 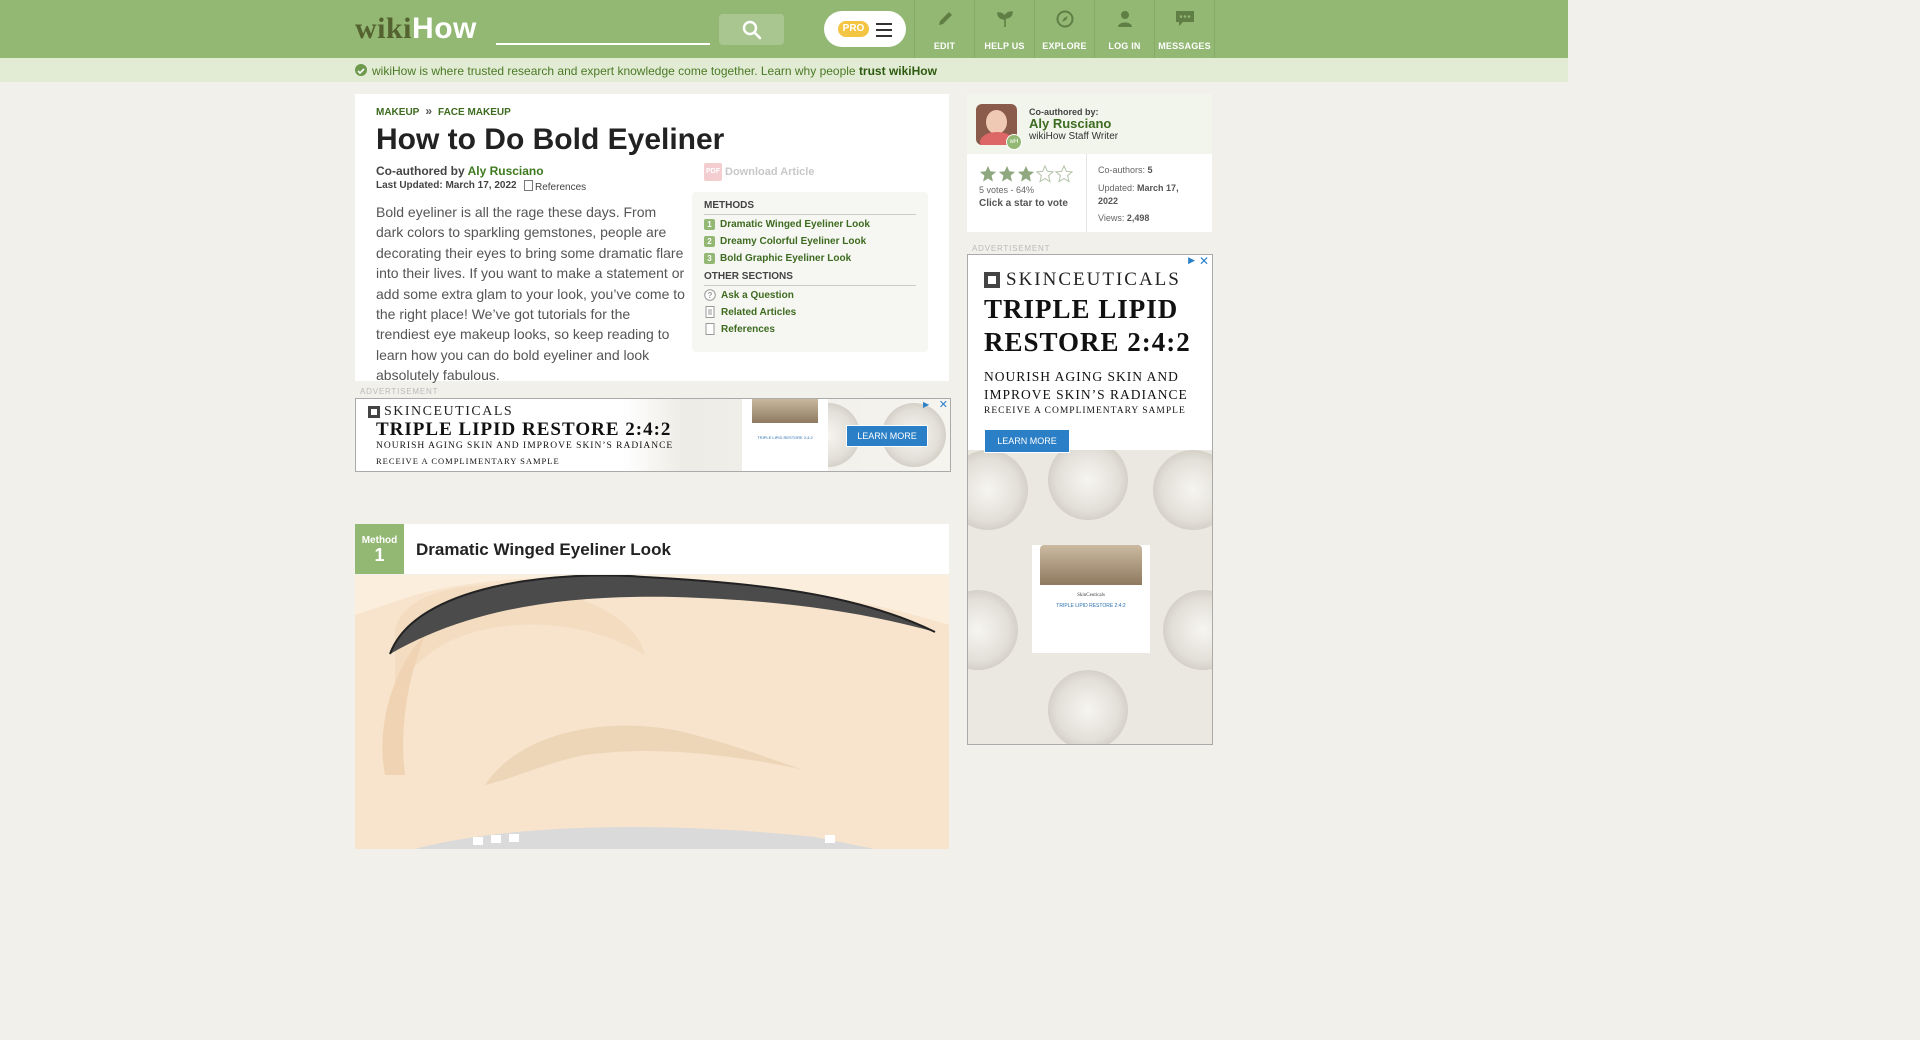 What do you see at coordinates (460, 171) in the screenshot?
I see `coauthored-line: Co-authored by Aly Rusciano` at bounding box center [460, 171].